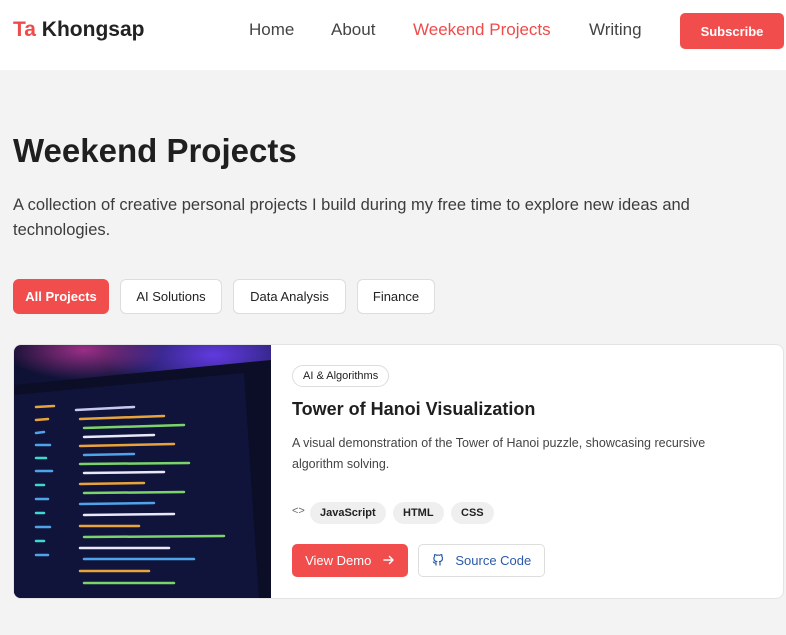  What do you see at coordinates (171, 296) in the screenshot?
I see `filter-ai-solutions: AI Solutions` at bounding box center [171, 296].